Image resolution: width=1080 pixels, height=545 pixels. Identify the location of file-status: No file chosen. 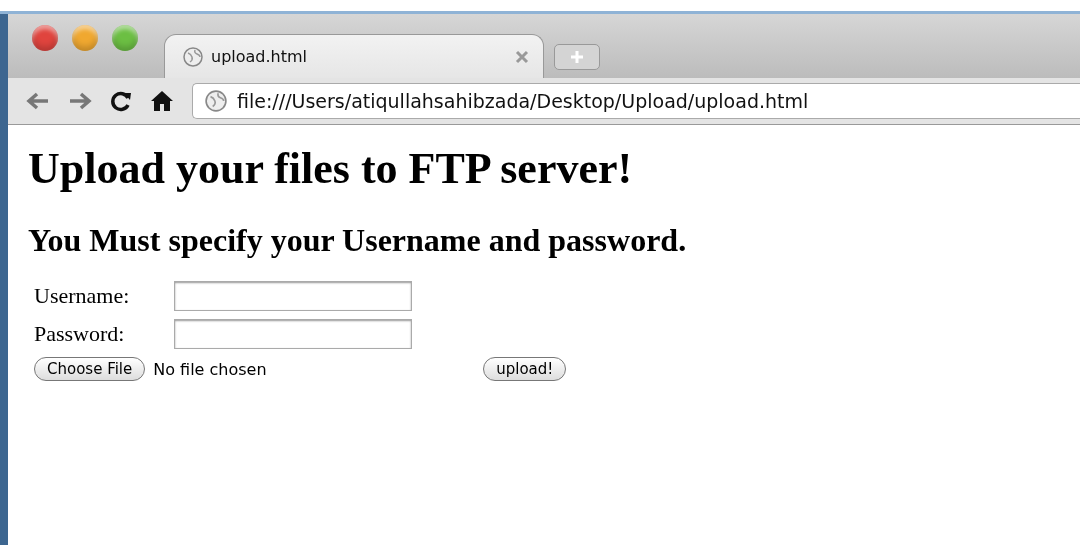
(210, 369).